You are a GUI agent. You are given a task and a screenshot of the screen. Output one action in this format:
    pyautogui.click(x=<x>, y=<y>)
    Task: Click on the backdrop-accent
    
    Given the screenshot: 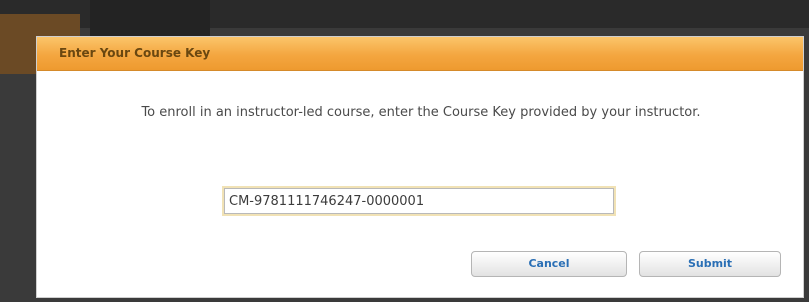 What is the action you would take?
    pyautogui.click(x=150, y=20)
    